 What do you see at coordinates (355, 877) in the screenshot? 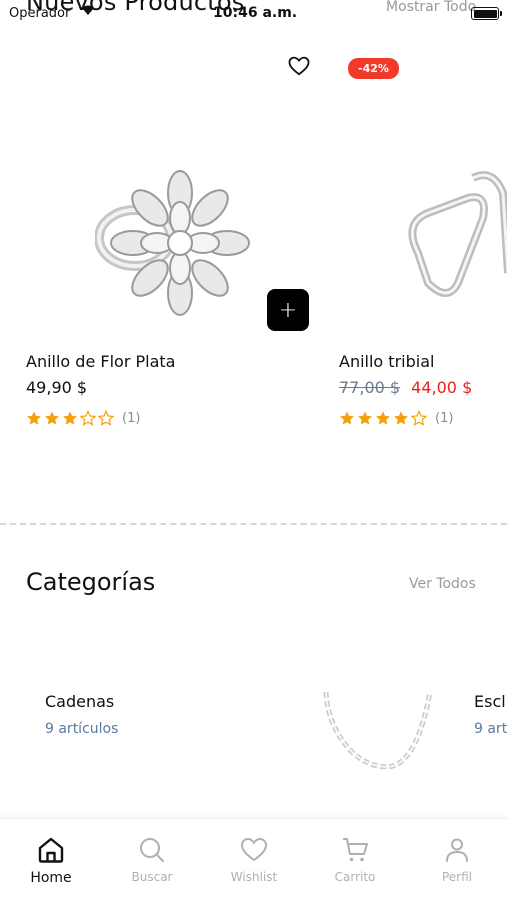
I see `nav-label-cart: Carrito` at bounding box center [355, 877].